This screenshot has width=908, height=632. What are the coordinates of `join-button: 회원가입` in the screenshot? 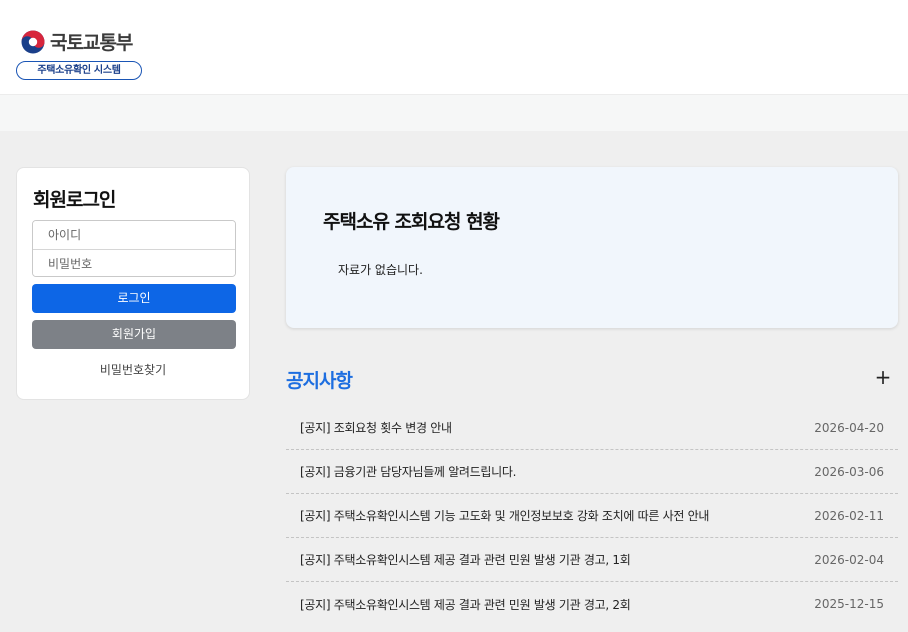 It's located at (134, 334).